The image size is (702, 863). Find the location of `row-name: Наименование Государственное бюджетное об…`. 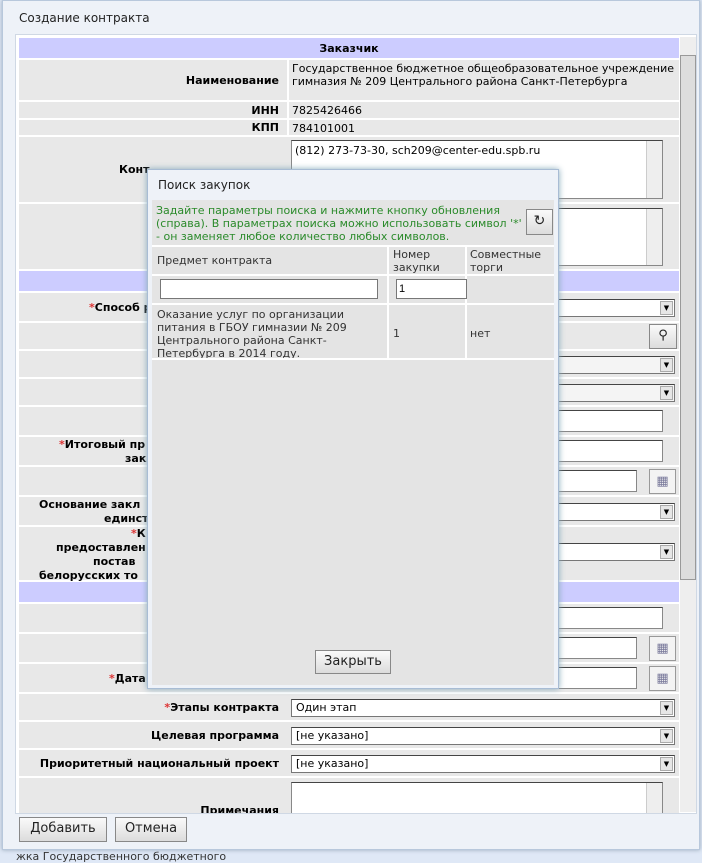

row-name: Наименование Государственное бюджетное об… is located at coordinates (349, 81).